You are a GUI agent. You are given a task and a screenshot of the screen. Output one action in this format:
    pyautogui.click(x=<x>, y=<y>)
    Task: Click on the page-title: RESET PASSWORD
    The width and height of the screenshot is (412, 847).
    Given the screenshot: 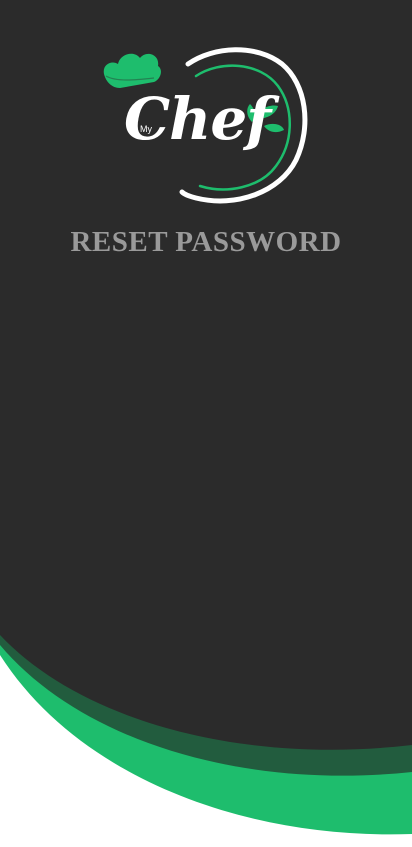 What is the action you would take?
    pyautogui.click(x=206, y=242)
    